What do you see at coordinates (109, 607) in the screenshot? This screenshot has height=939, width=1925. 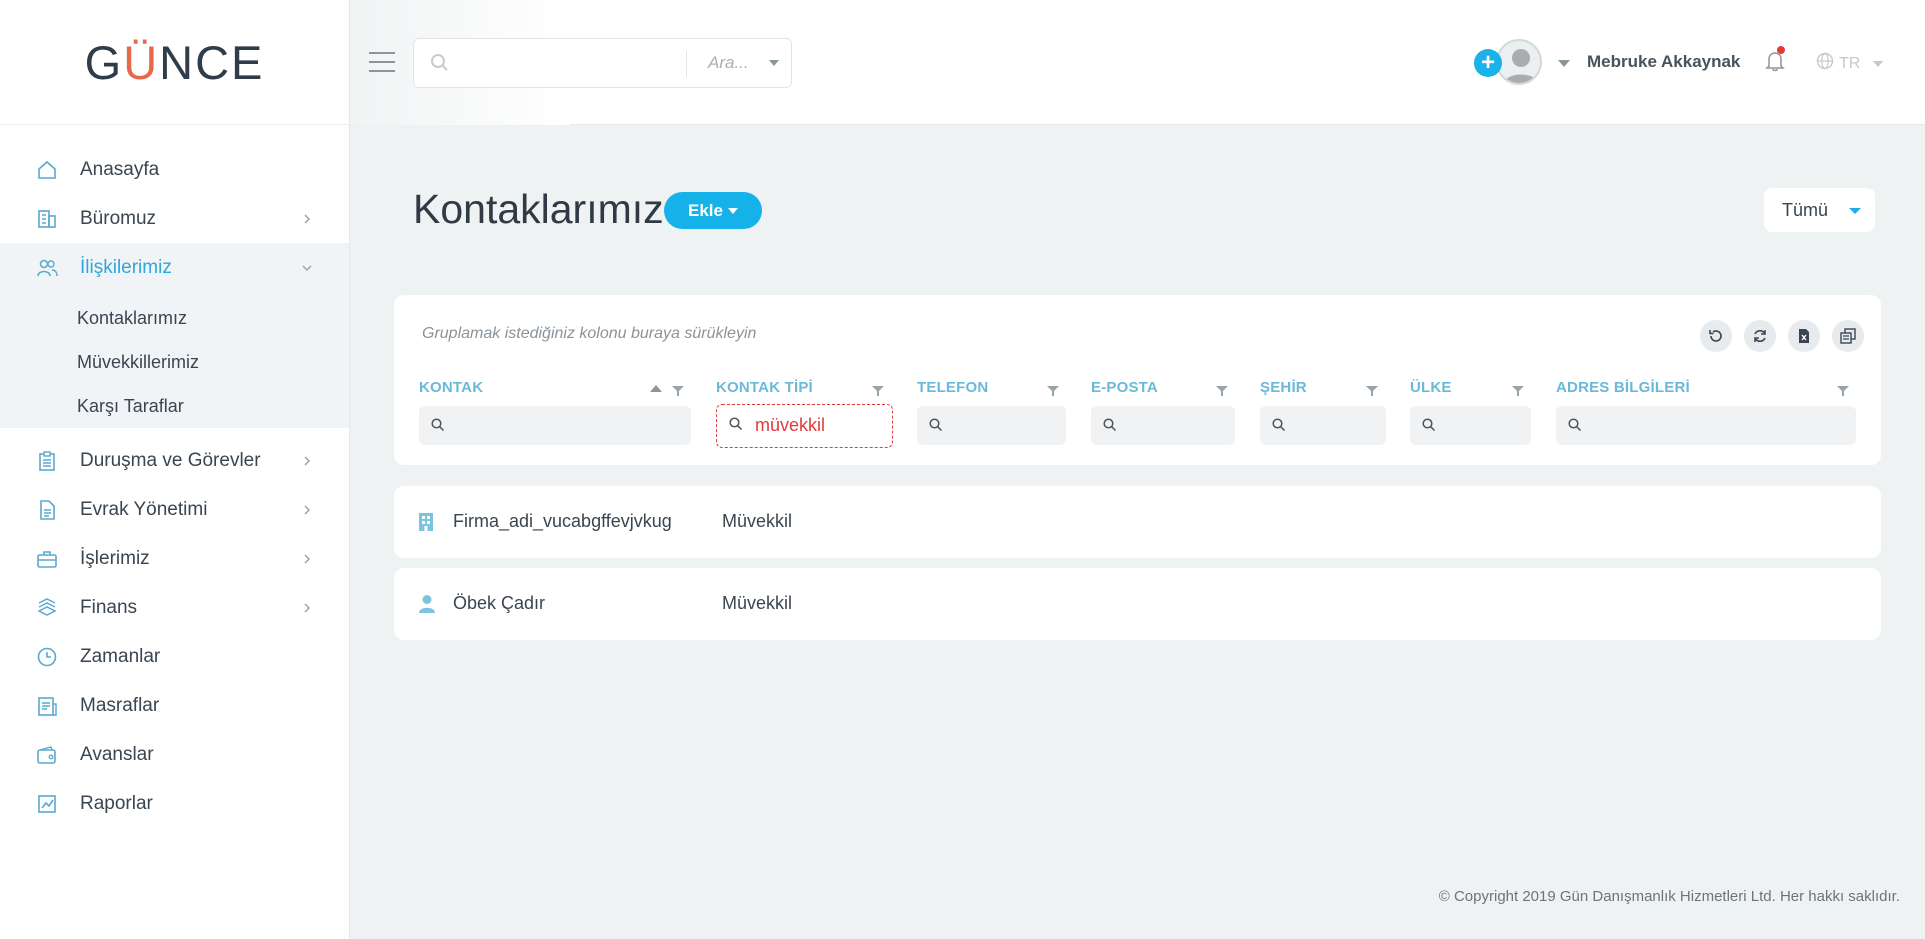 I see `sidebar-item-label: Finans` at bounding box center [109, 607].